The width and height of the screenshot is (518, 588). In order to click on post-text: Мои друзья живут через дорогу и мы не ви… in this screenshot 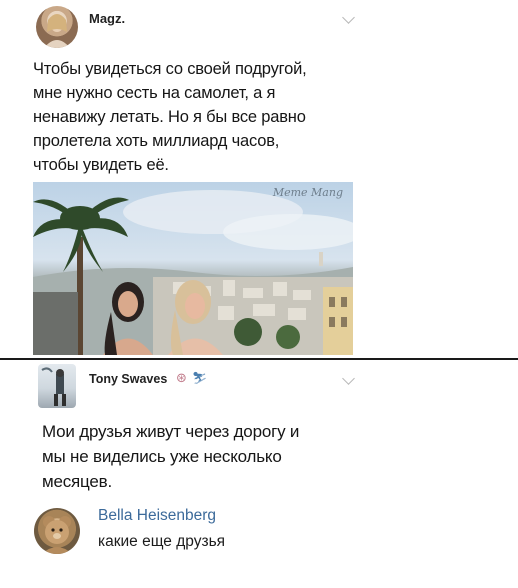, I will do `click(171, 456)`.